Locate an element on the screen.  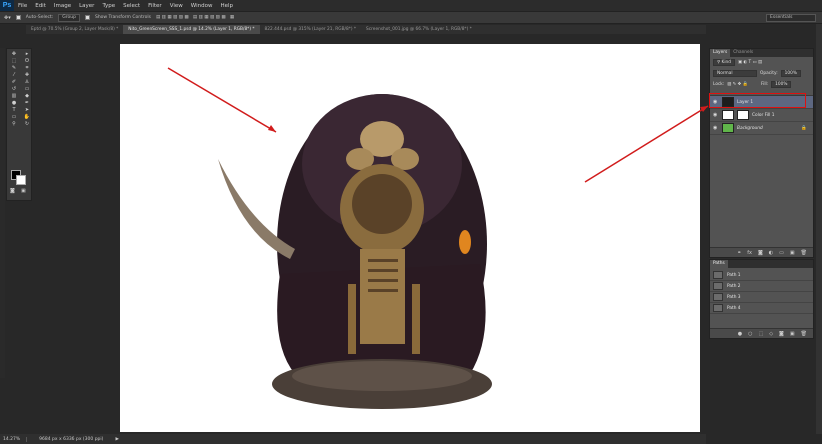
tab-layers: Layers is located at coordinates (720, 53).